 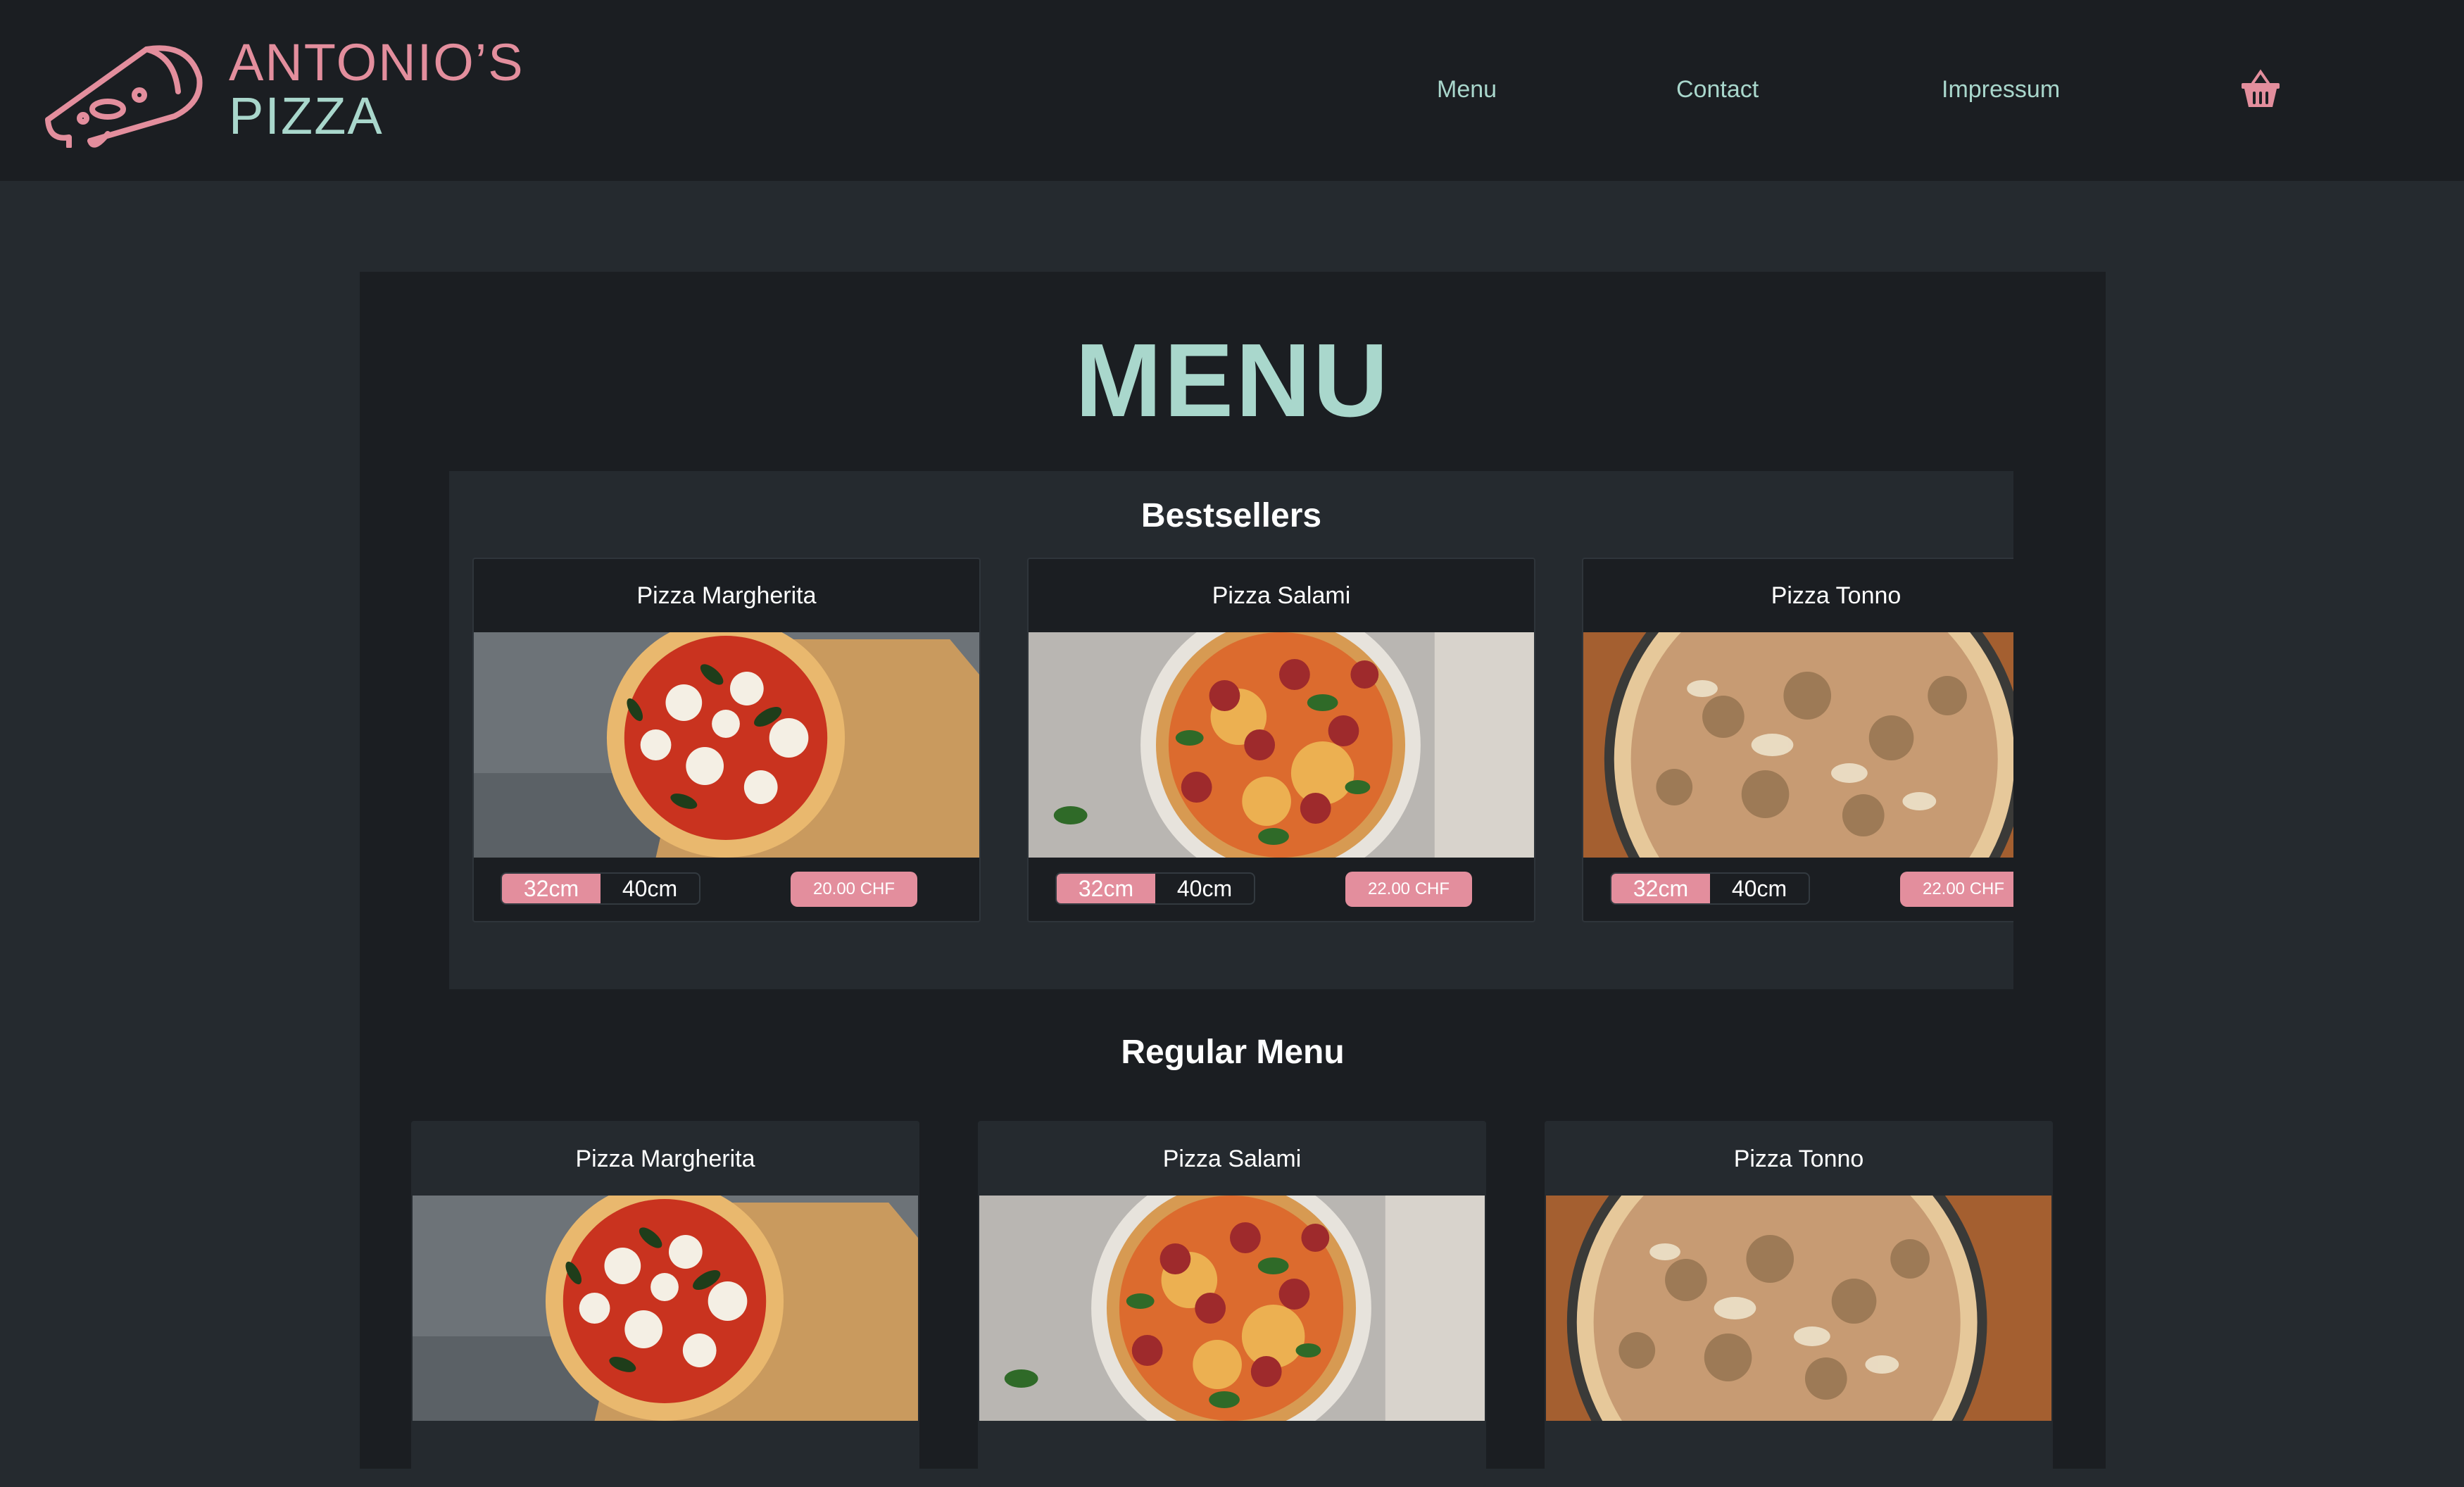 I want to click on bestsellers-heading: Bestsellers, so click(x=1231, y=516).